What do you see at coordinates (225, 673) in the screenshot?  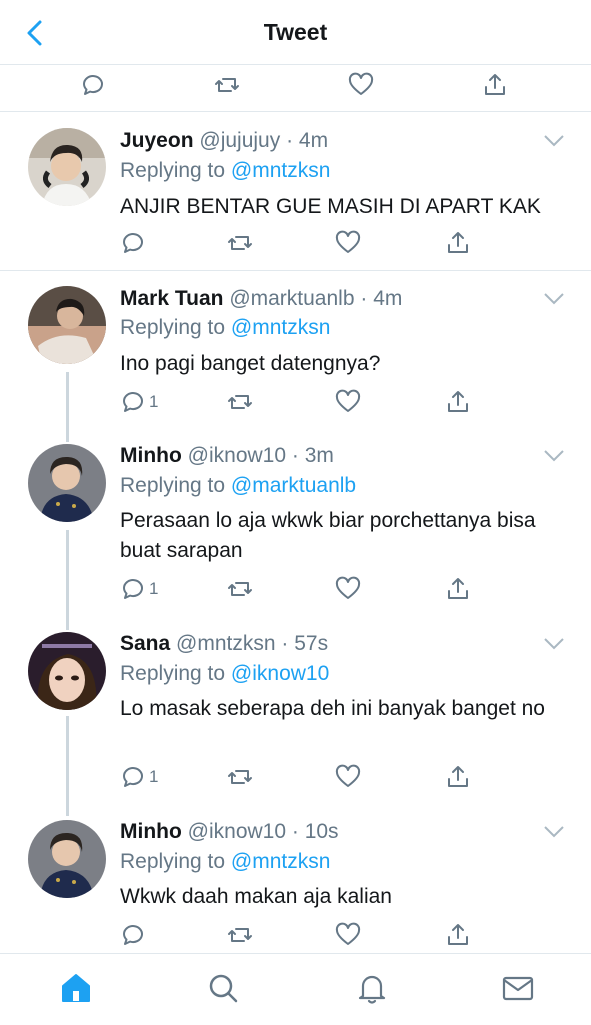 I see `replying-to: Replying to @iknow10` at bounding box center [225, 673].